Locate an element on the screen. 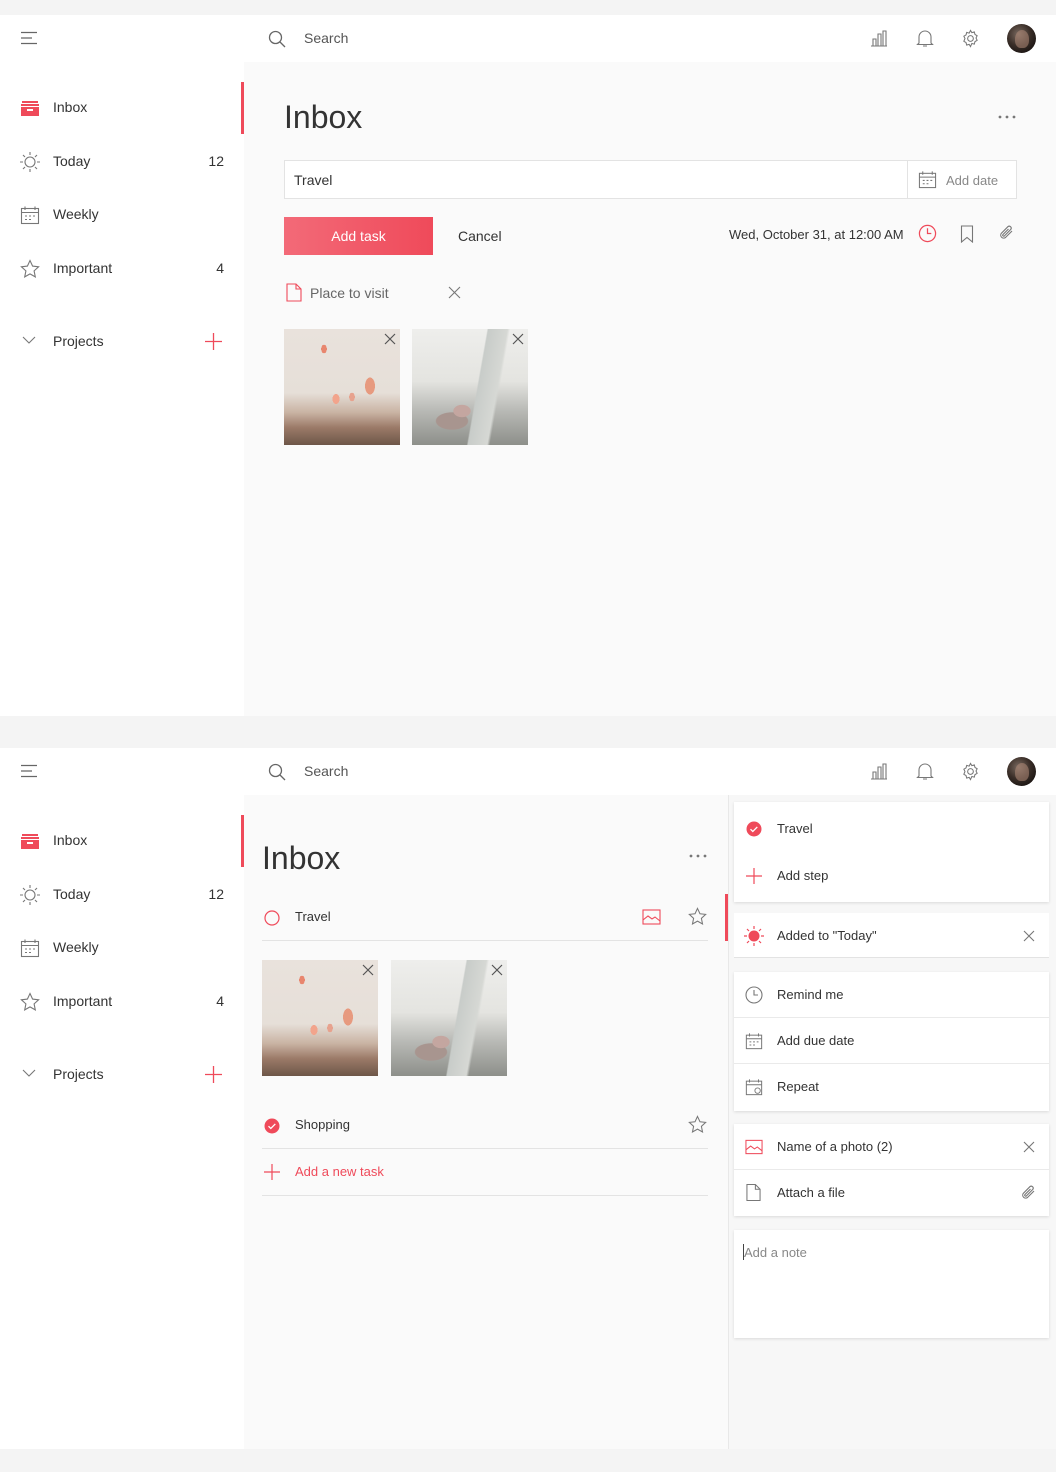 The height and width of the screenshot is (1472, 1056). sidebar-item-label: Important is located at coordinates (83, 268).